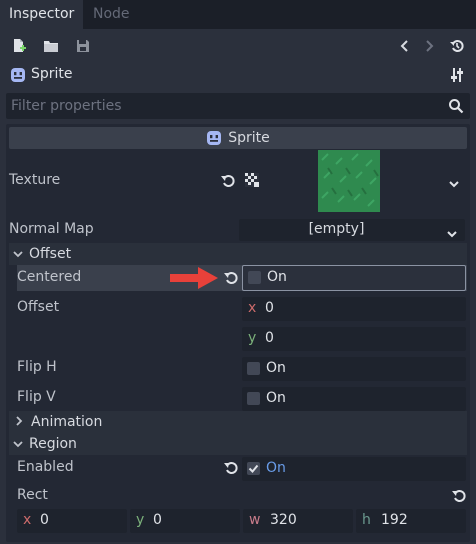  Describe the element at coordinates (277, 277) in the screenshot. I see `centered-value: On` at that location.